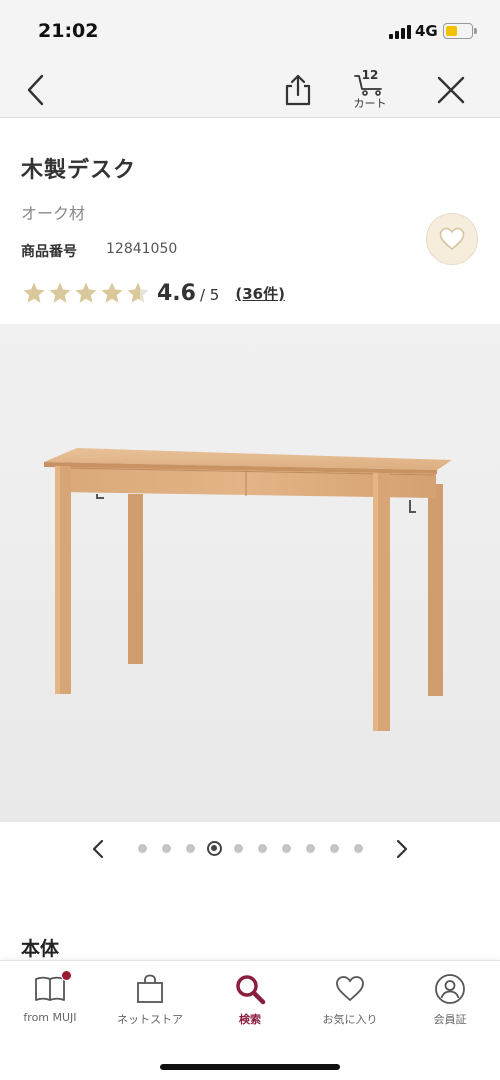 The height and width of the screenshot is (1080, 500). I want to click on star-half-icon, so click(138, 292).